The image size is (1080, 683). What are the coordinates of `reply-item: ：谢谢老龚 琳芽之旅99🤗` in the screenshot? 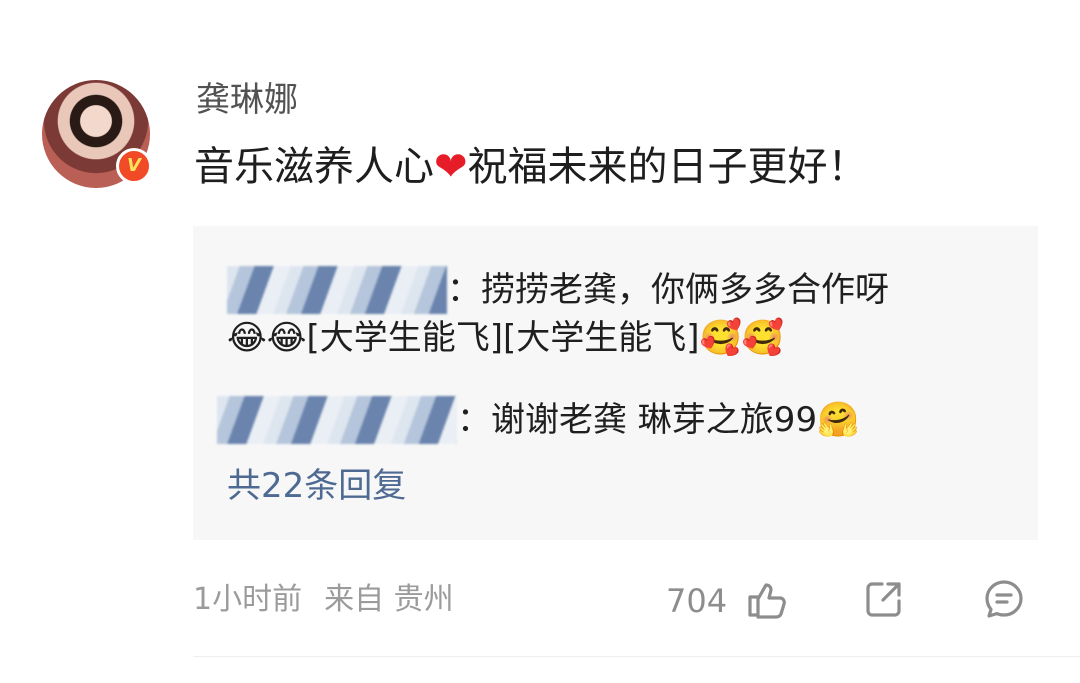 It's located at (602, 420).